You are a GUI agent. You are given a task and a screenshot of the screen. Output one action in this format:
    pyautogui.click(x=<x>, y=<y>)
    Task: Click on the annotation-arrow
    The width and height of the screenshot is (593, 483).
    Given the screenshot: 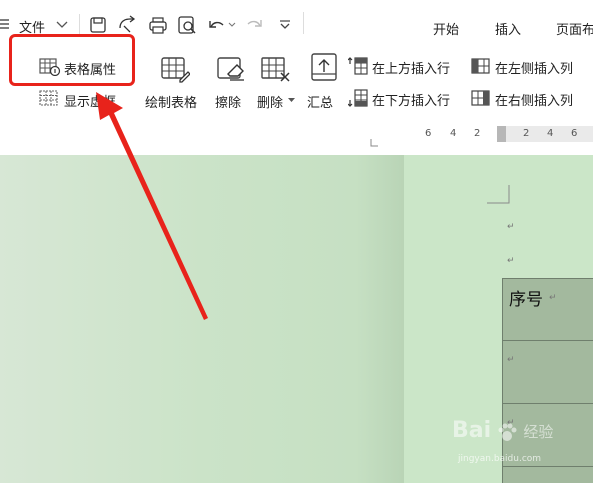 What is the action you would take?
    pyautogui.click(x=152, y=206)
    